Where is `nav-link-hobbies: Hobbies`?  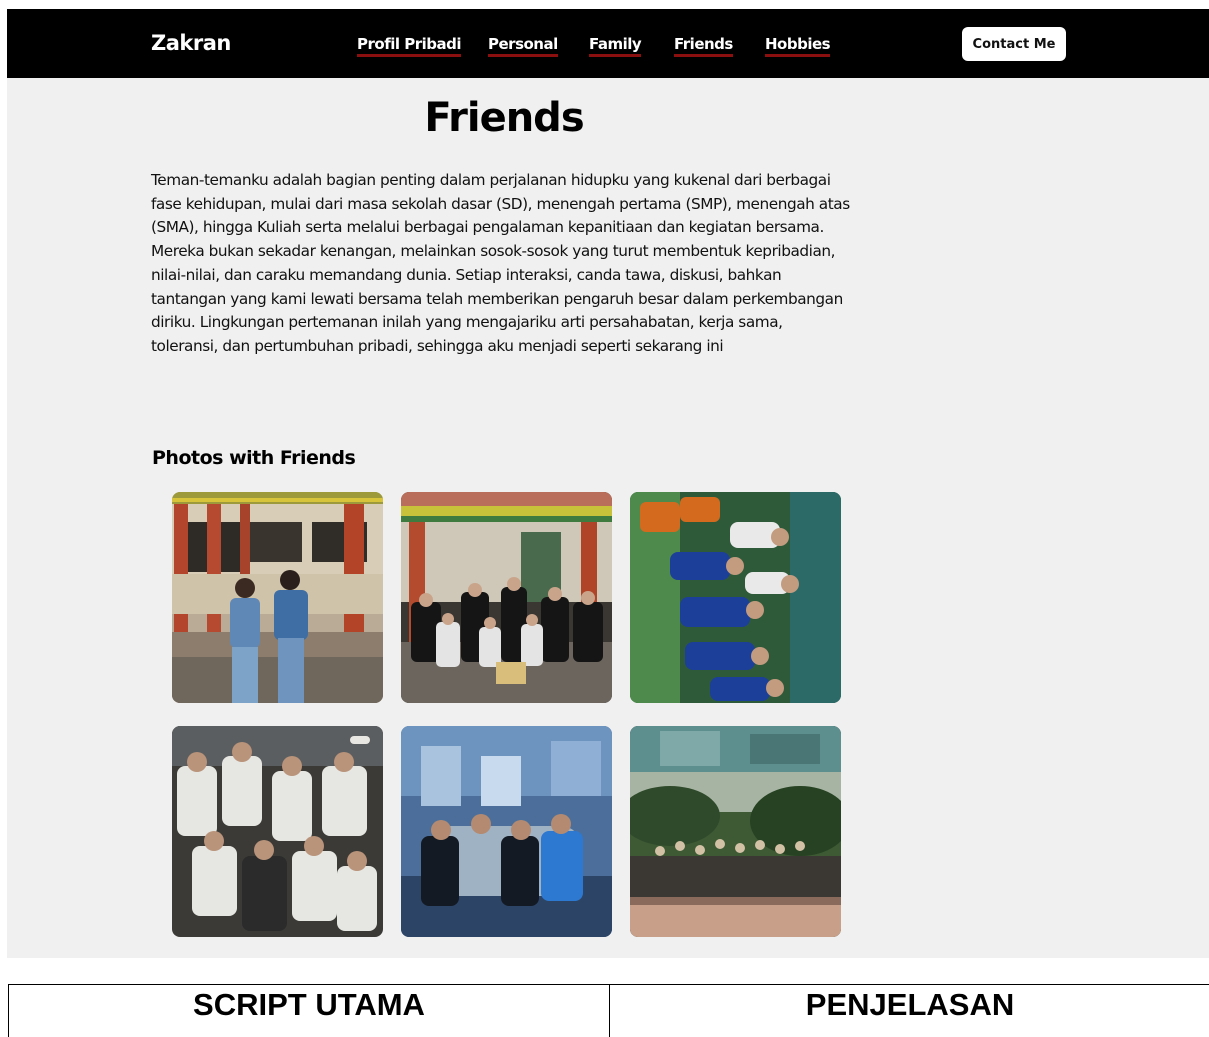
nav-link-hobbies: Hobbies is located at coordinates (798, 46).